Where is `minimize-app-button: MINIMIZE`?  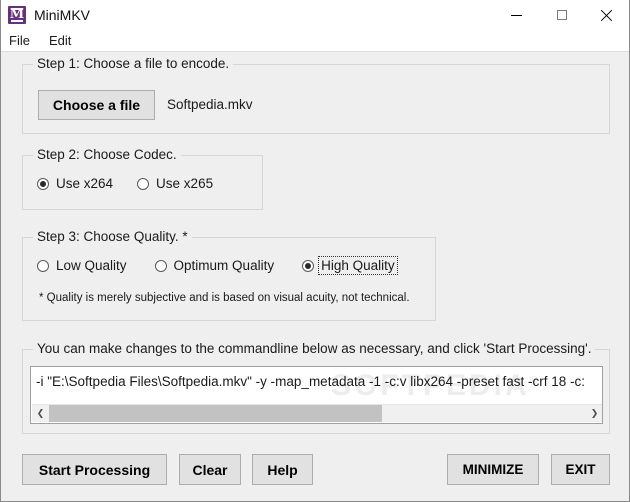 minimize-app-button: MINIMIZE is located at coordinates (493, 469).